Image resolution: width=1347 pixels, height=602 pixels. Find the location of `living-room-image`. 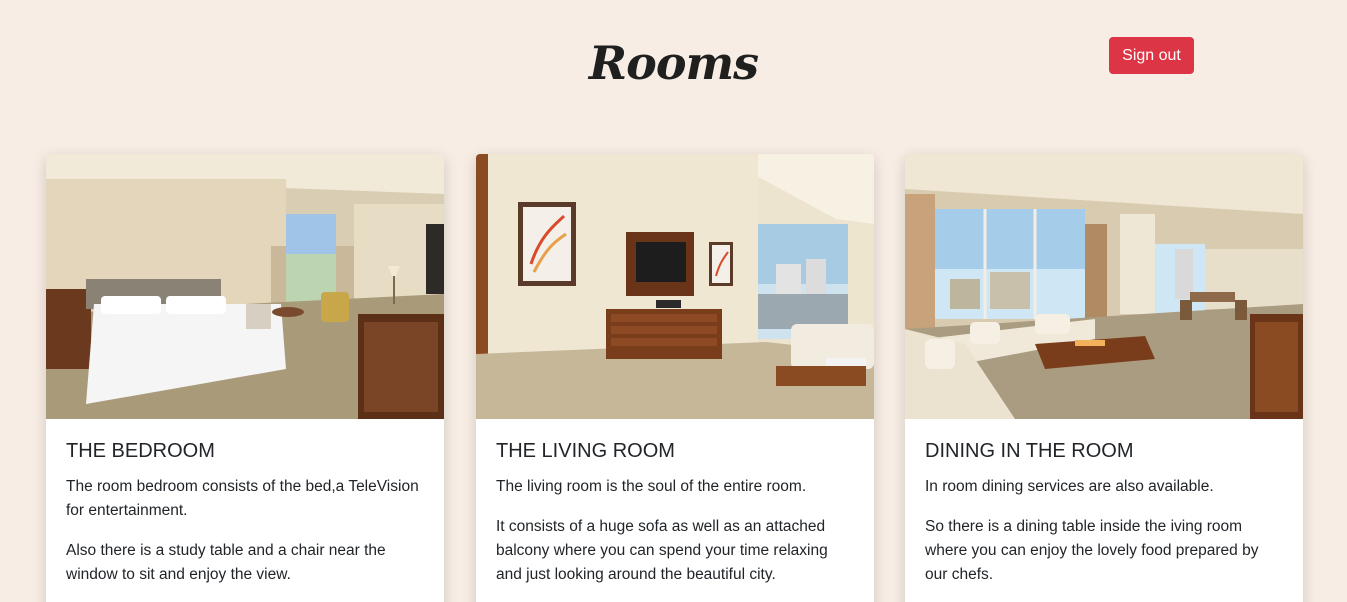

living-room-image is located at coordinates (675, 286).